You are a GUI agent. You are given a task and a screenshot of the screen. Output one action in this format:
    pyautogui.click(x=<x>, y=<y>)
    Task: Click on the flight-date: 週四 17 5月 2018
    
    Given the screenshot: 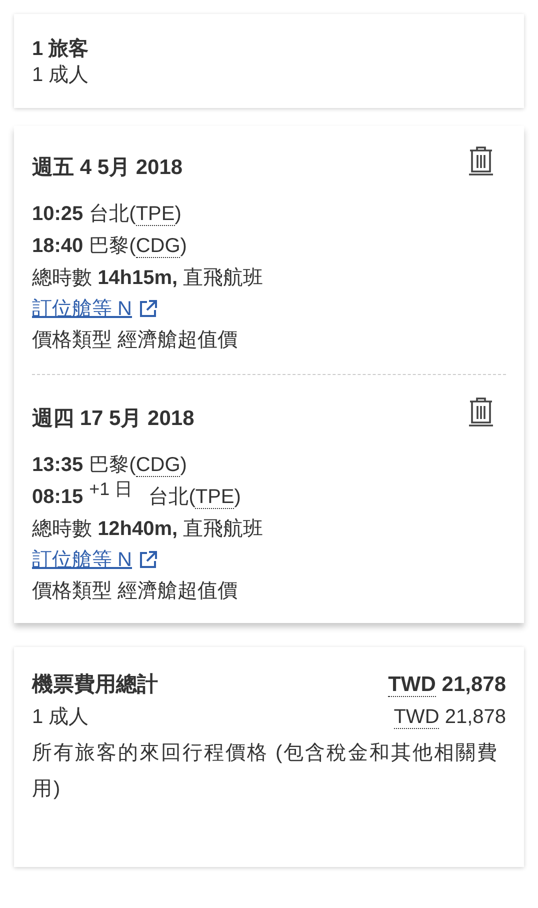 What is the action you would take?
    pyautogui.click(x=113, y=419)
    